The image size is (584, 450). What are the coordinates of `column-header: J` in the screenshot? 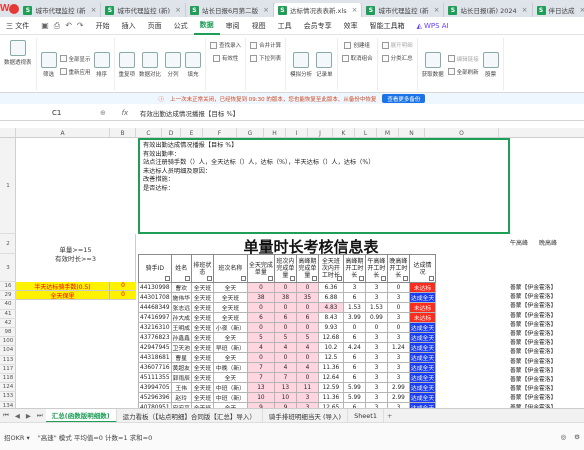 It's located at (320, 133).